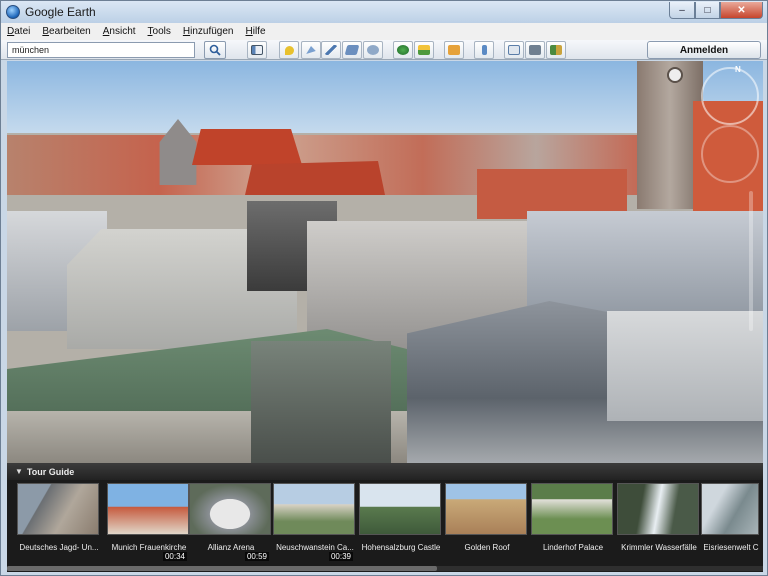  Describe the element at coordinates (514, 50) in the screenshot. I see `email-icon` at that location.